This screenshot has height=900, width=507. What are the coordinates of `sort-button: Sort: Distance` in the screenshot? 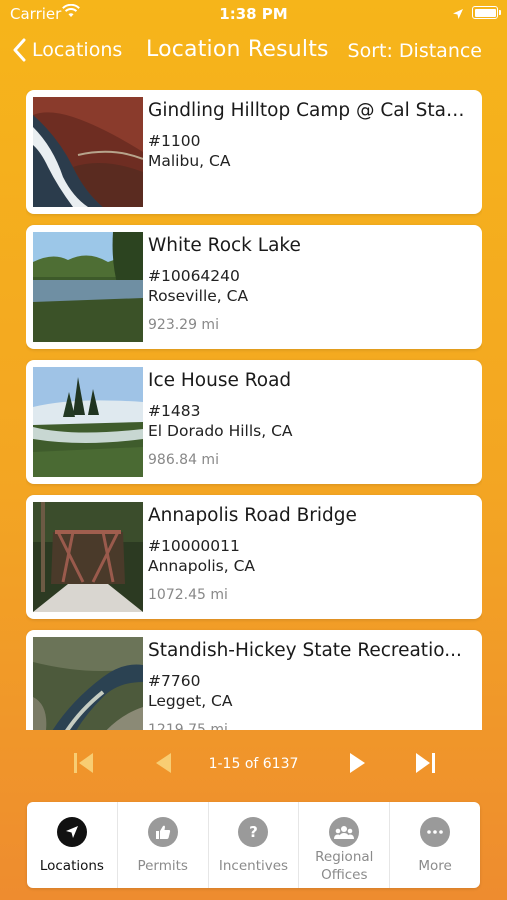 It's located at (415, 51).